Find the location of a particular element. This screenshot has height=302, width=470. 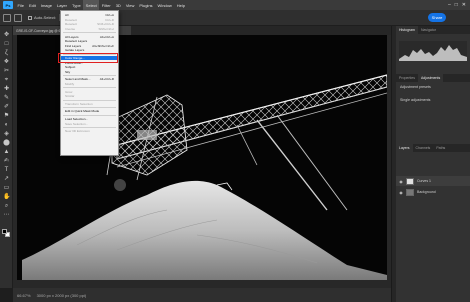

eyedropper-tool-icon: ⌖ is located at coordinates (6, 80).